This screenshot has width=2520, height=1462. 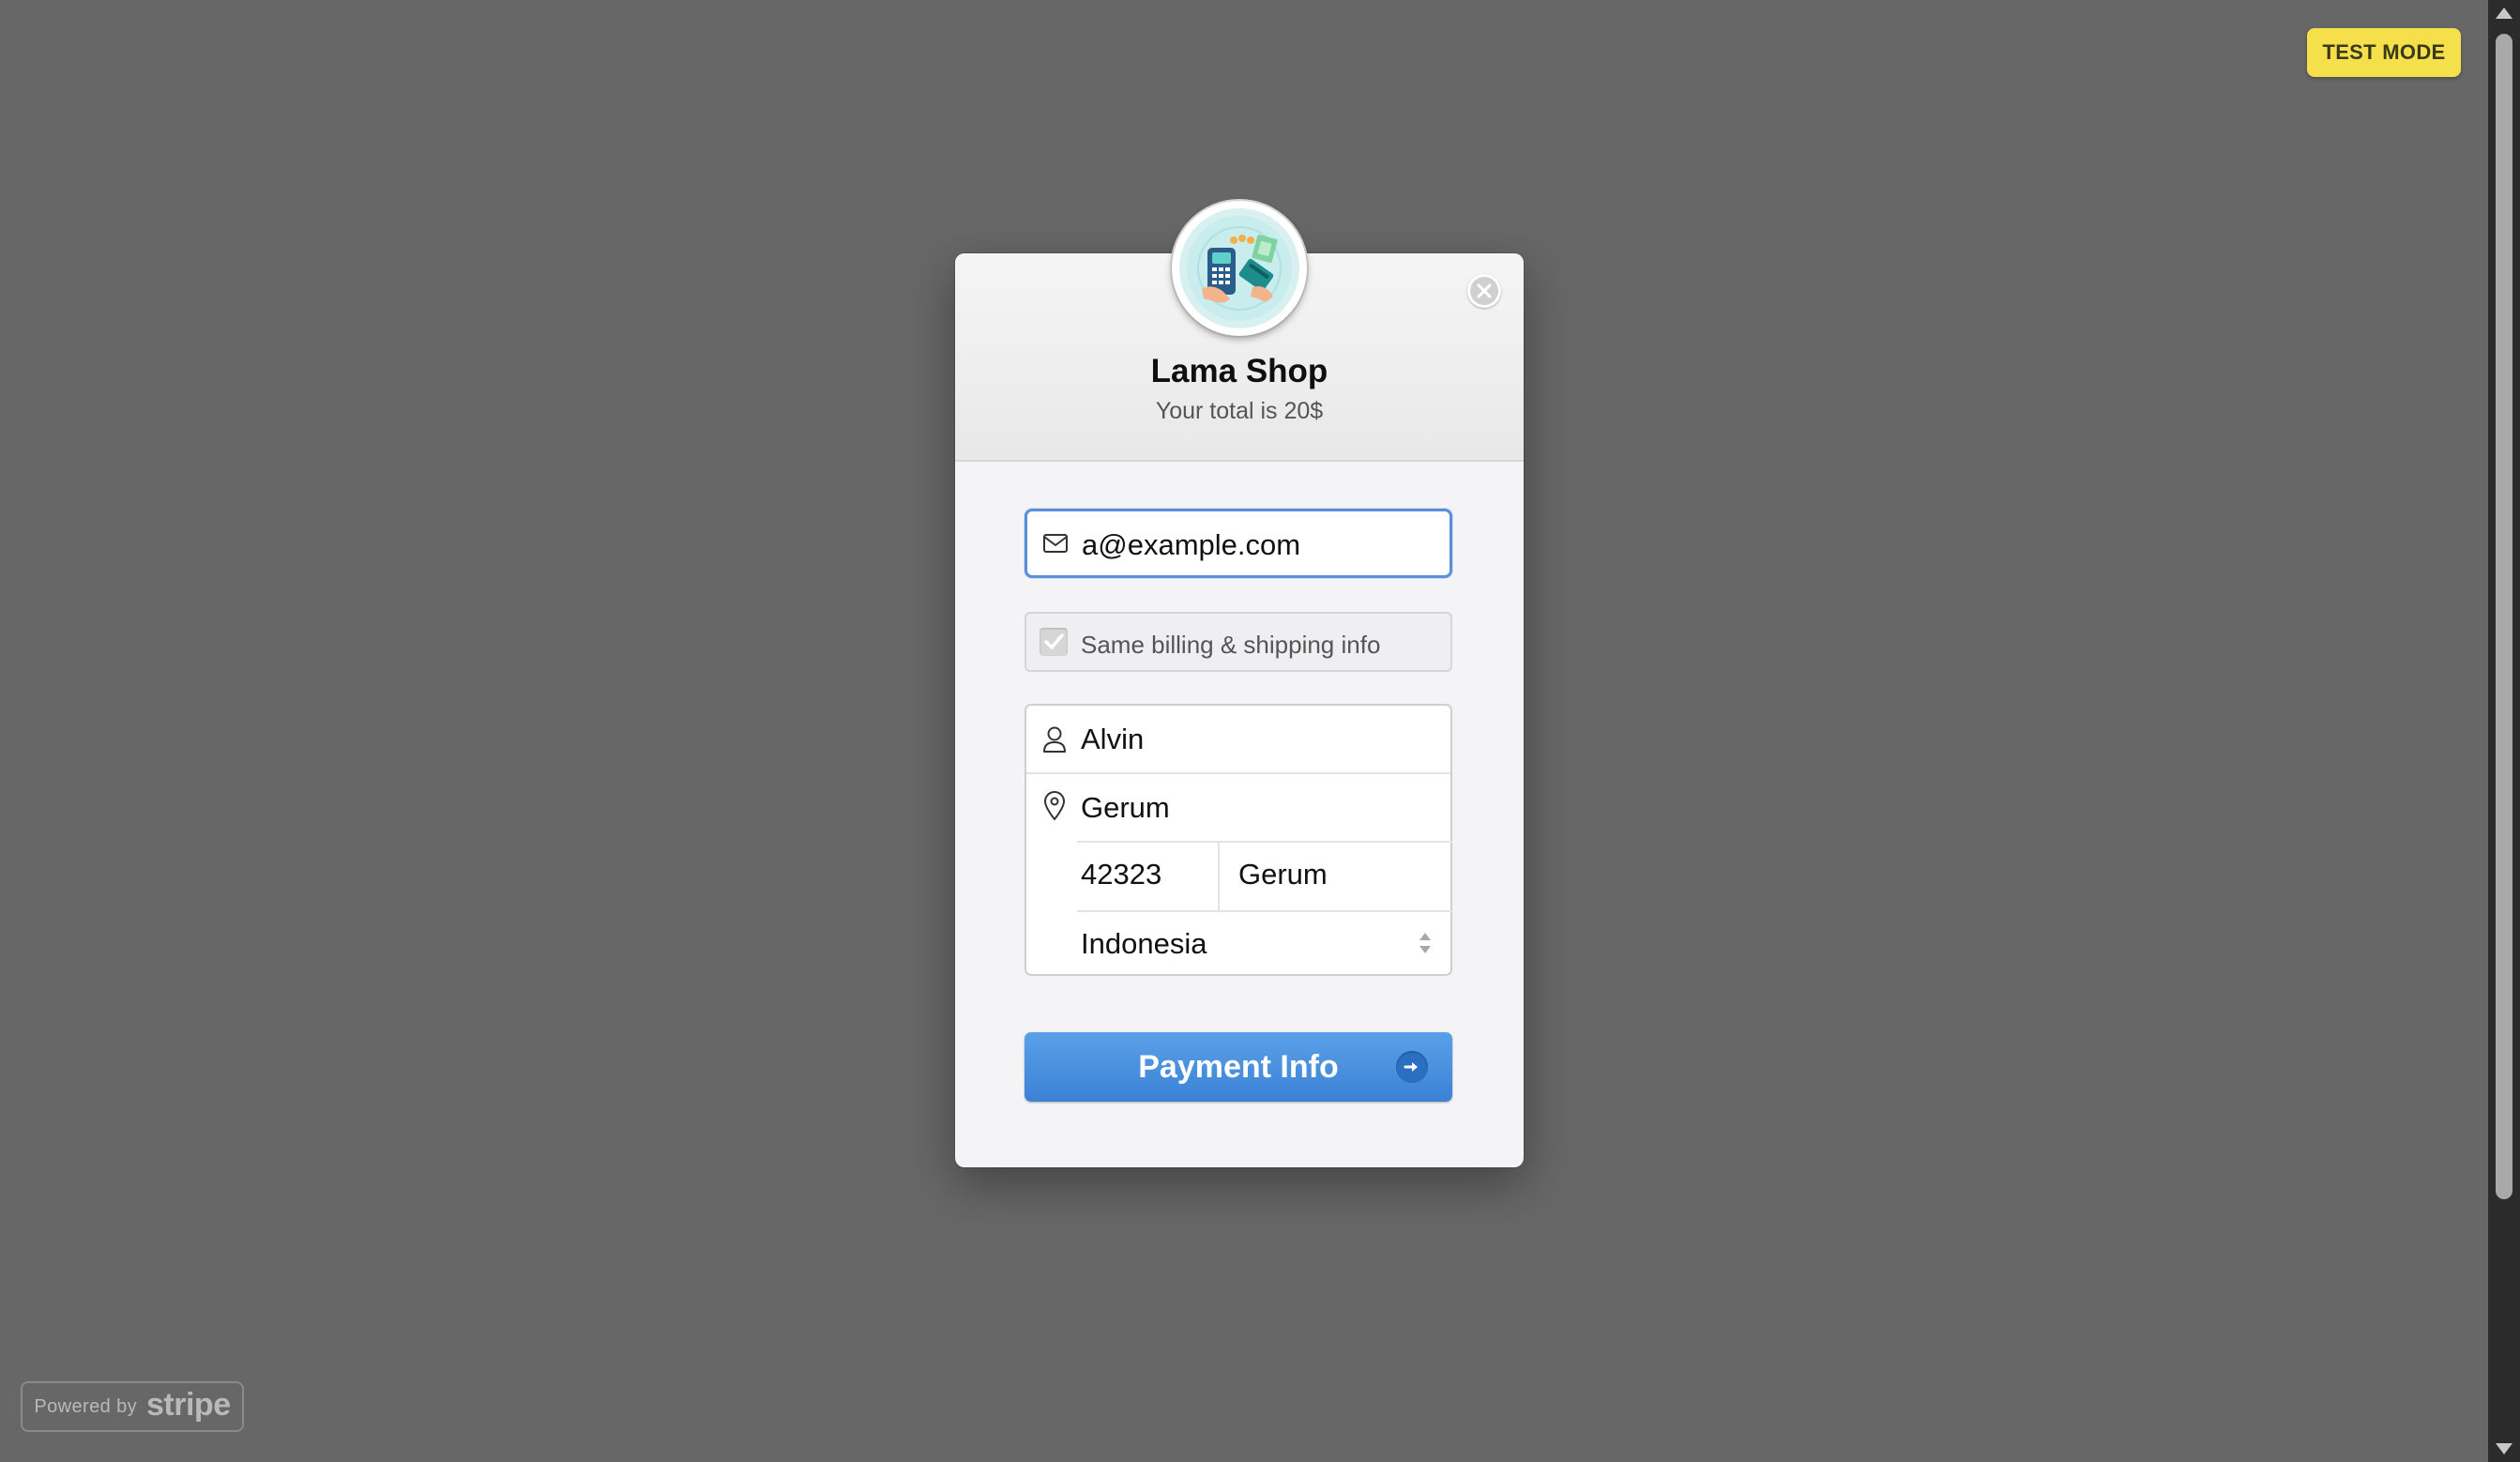 What do you see at coordinates (1238, 944) in the screenshot?
I see `country-select: Indonesia` at bounding box center [1238, 944].